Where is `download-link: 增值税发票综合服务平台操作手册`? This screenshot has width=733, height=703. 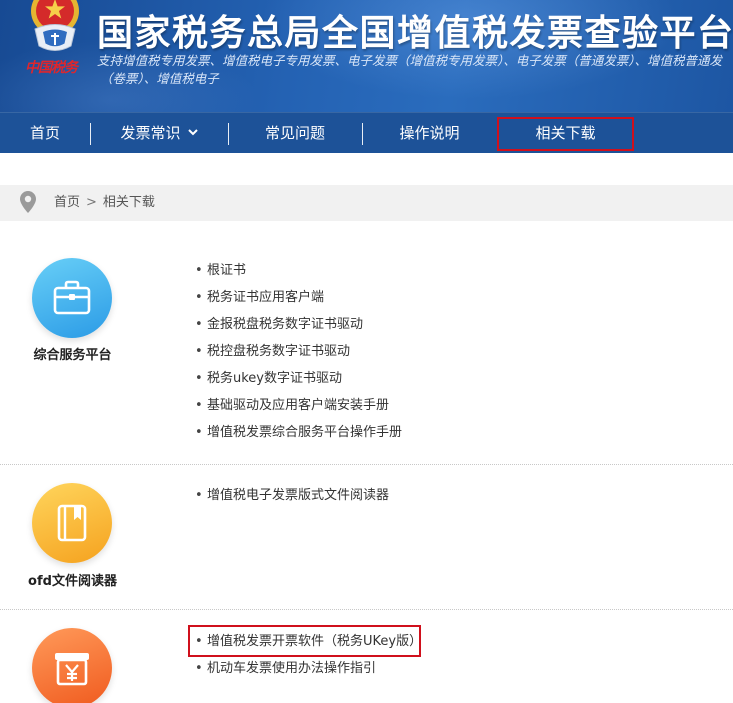
download-link: 增值税发票综合服务平台操作手册 is located at coordinates (298, 432).